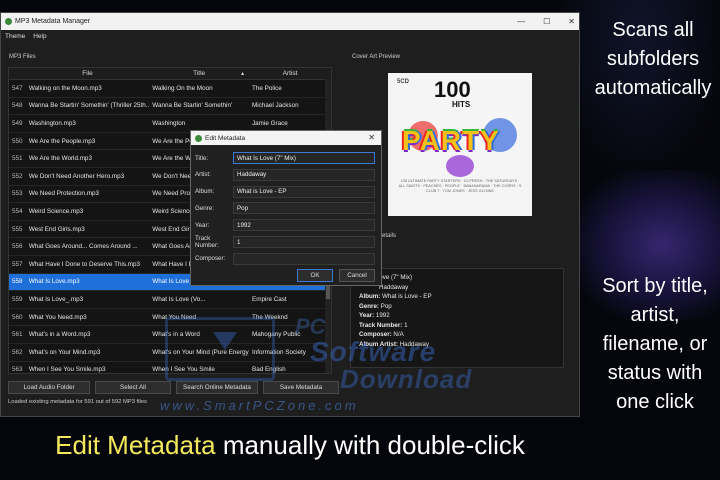  I want to click on row-file: We Are the World.mp3, so click(60, 159).